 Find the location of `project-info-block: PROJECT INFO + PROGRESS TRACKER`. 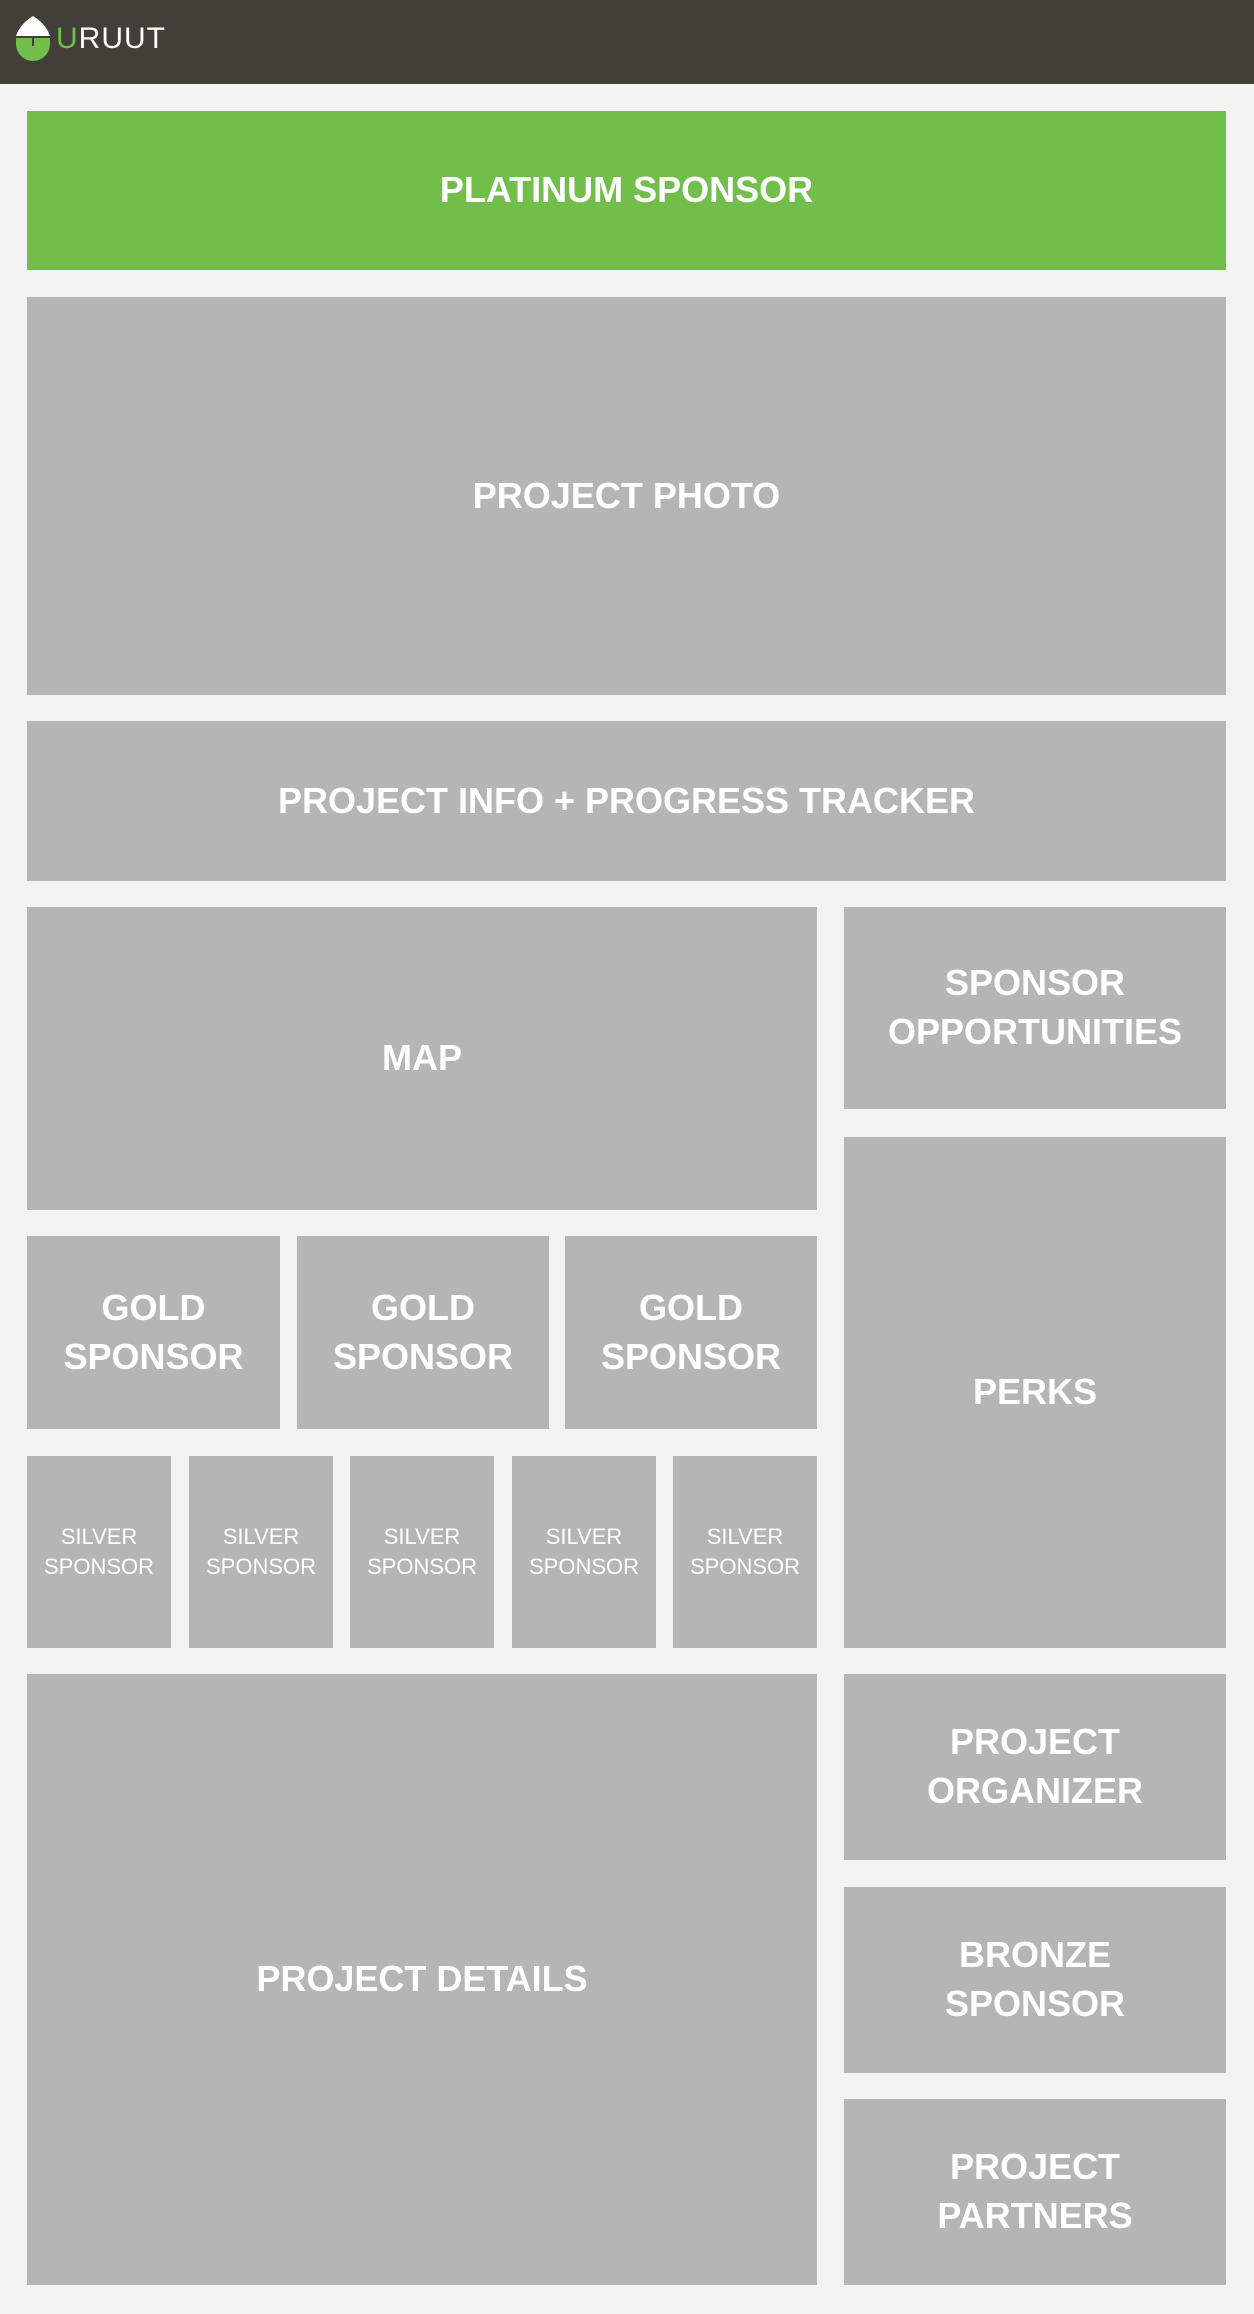

project-info-block: PROJECT INFO + PROGRESS TRACKER is located at coordinates (626, 801).